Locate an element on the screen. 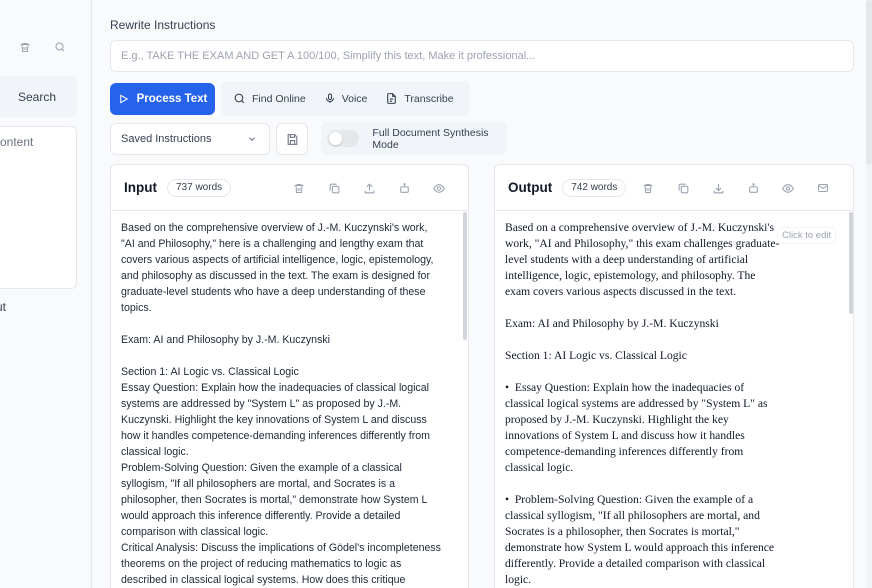  synthesis-mode-control: Full Document Synthesis Mode is located at coordinates (414, 138).